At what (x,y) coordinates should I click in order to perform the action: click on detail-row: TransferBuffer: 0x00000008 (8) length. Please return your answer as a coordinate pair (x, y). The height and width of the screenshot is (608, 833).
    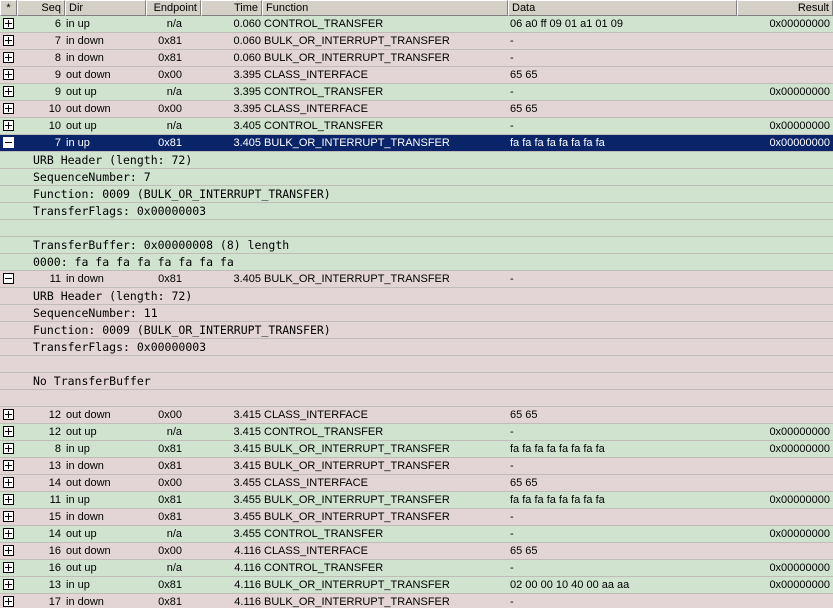
    Looking at the image, I should click on (416, 245).